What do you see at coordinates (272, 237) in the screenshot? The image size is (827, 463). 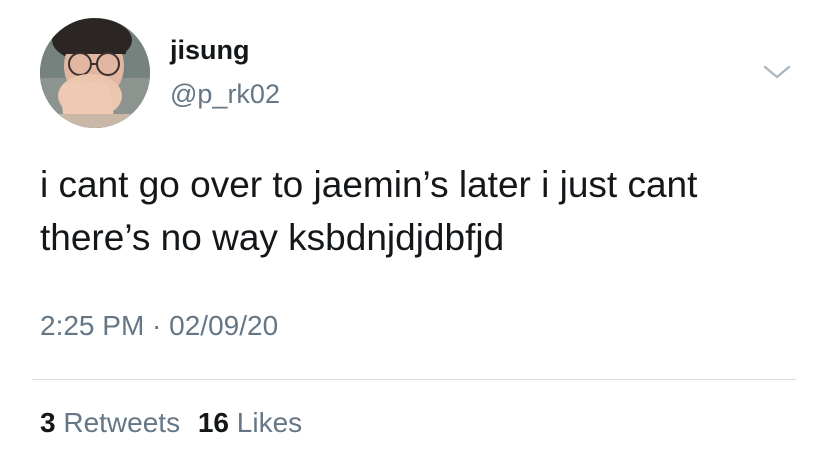 I see `tweet-text-line: there’s no way ksbdnjdjdbfjd` at bounding box center [272, 237].